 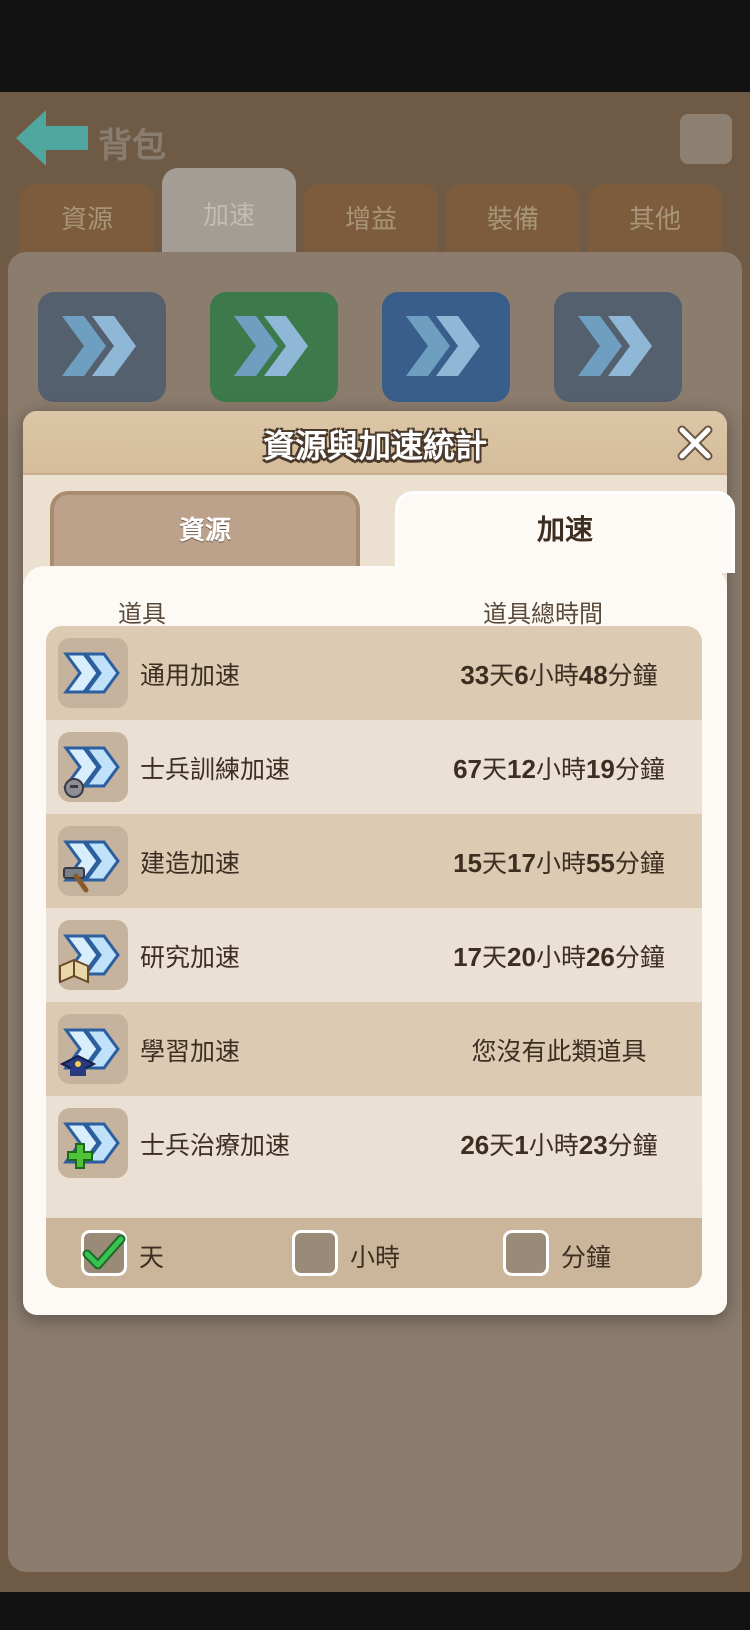 What do you see at coordinates (374, 1049) in the screenshot?
I see `list-item: 學習加速 您沒有此類道具` at bounding box center [374, 1049].